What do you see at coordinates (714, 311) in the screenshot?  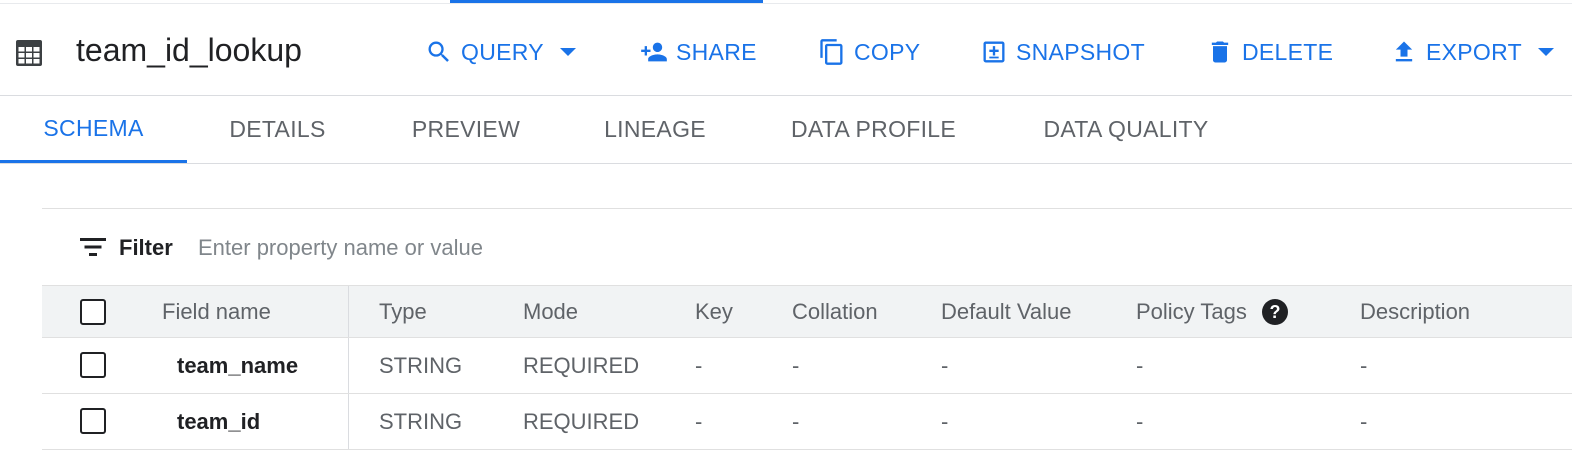 I see `column-header-key: Key` at bounding box center [714, 311].